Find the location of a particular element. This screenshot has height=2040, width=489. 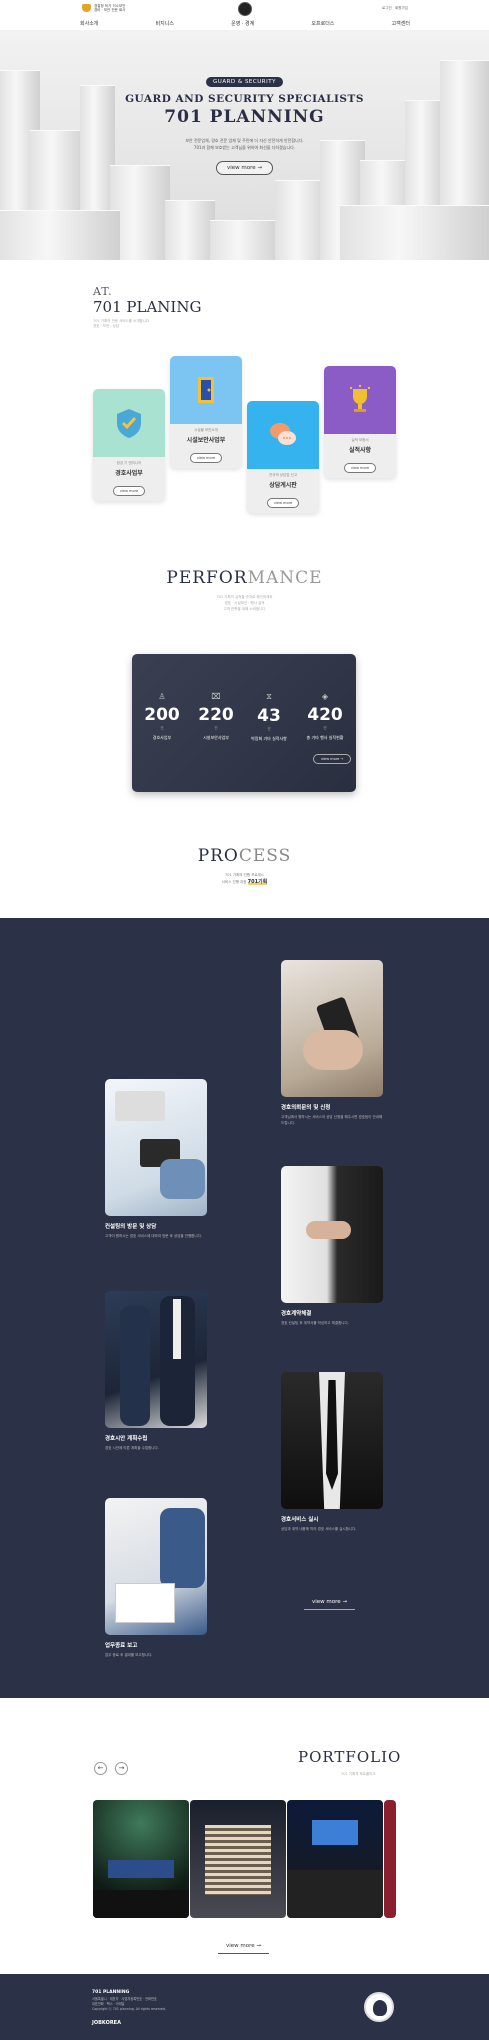

police-emblem-icon is located at coordinates (86, 8).